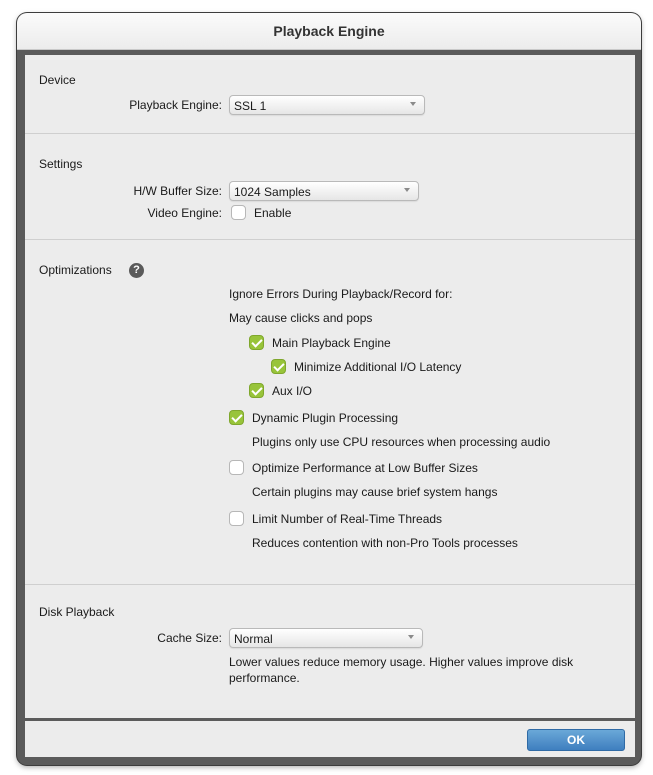  Describe the element at coordinates (292, 391) in the screenshot. I see `aux-io-label: Aux I/O` at that location.